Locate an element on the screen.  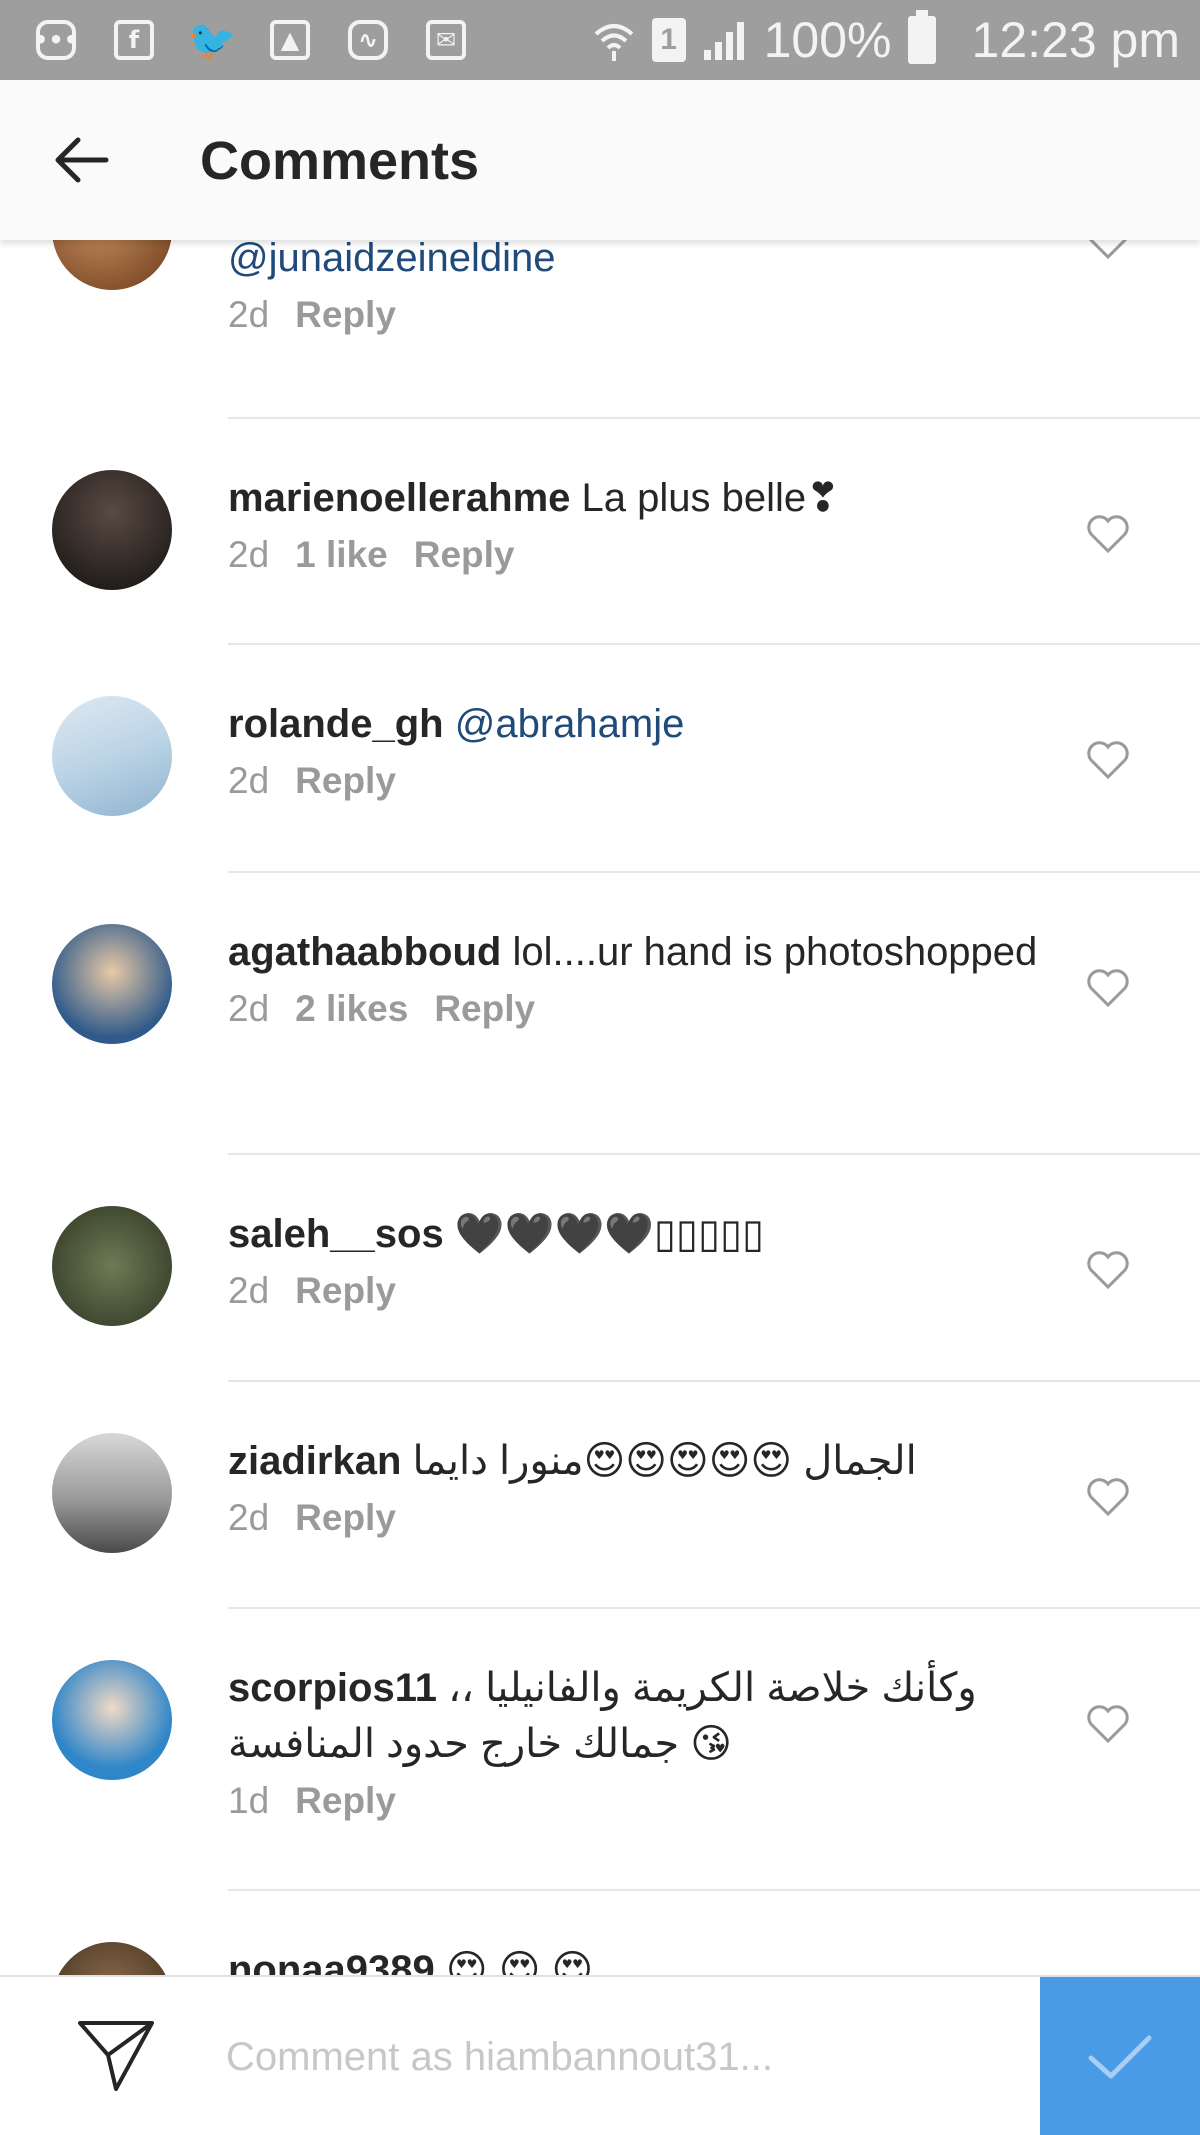
list-item: saleh__sos 🖤🖤🖤🖤▯▯▯▯▯ 2d Reply is located at coordinates (600, 1306).